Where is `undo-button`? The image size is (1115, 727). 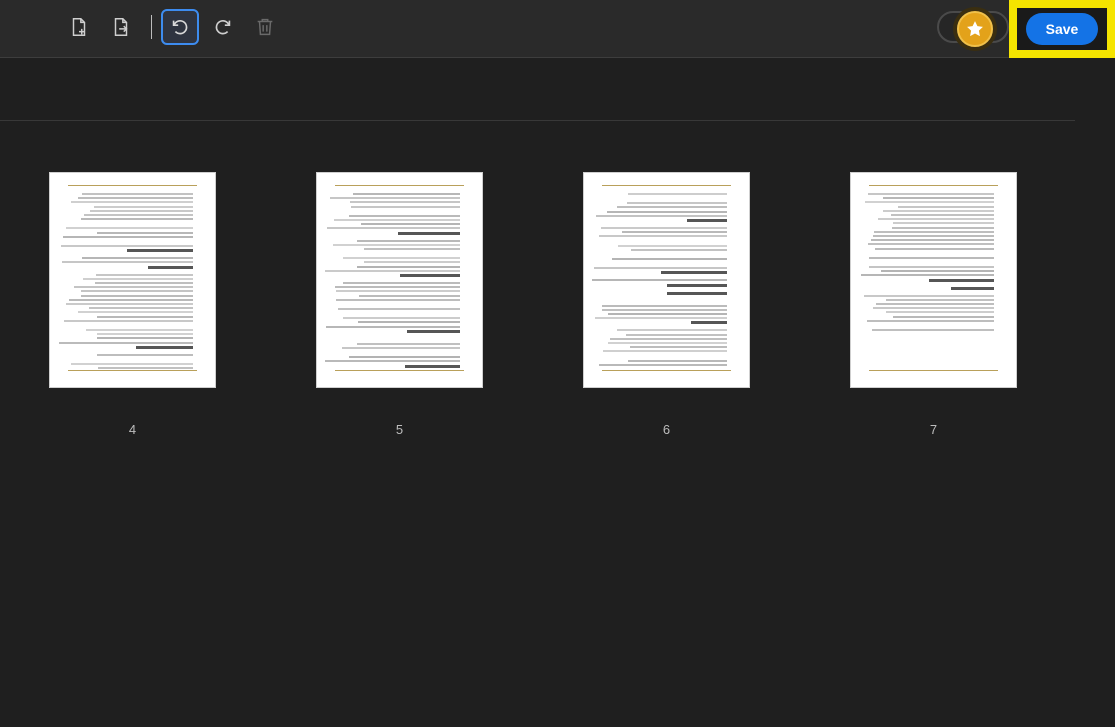
undo-button is located at coordinates (180, 27).